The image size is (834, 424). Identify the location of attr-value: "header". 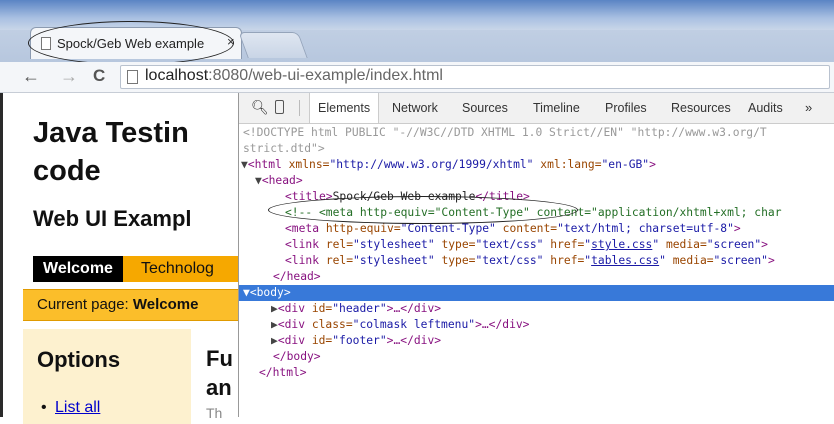
(359, 308).